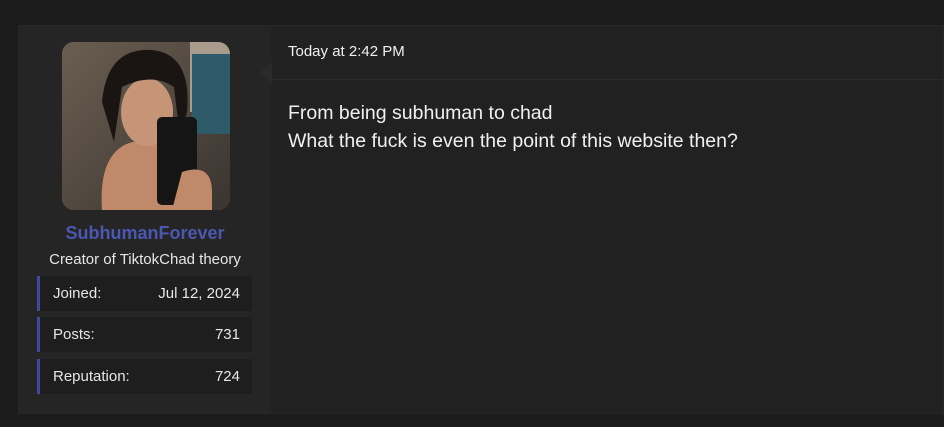  What do you see at coordinates (607, 53) in the screenshot?
I see `message-header: Today at 2:42 PM` at bounding box center [607, 53].